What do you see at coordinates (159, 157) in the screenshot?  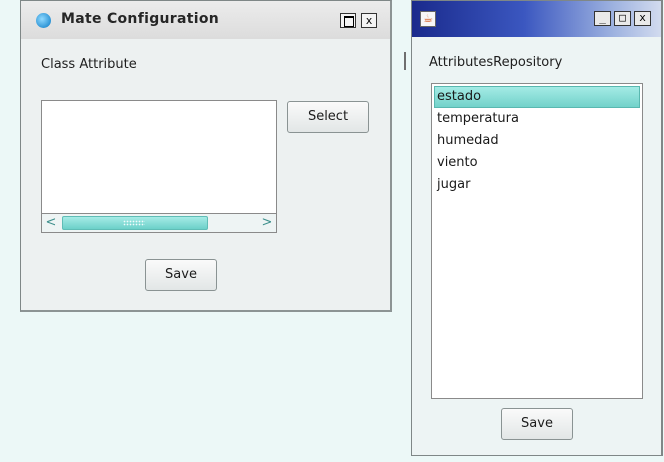 I see `class-attribute-list` at bounding box center [159, 157].